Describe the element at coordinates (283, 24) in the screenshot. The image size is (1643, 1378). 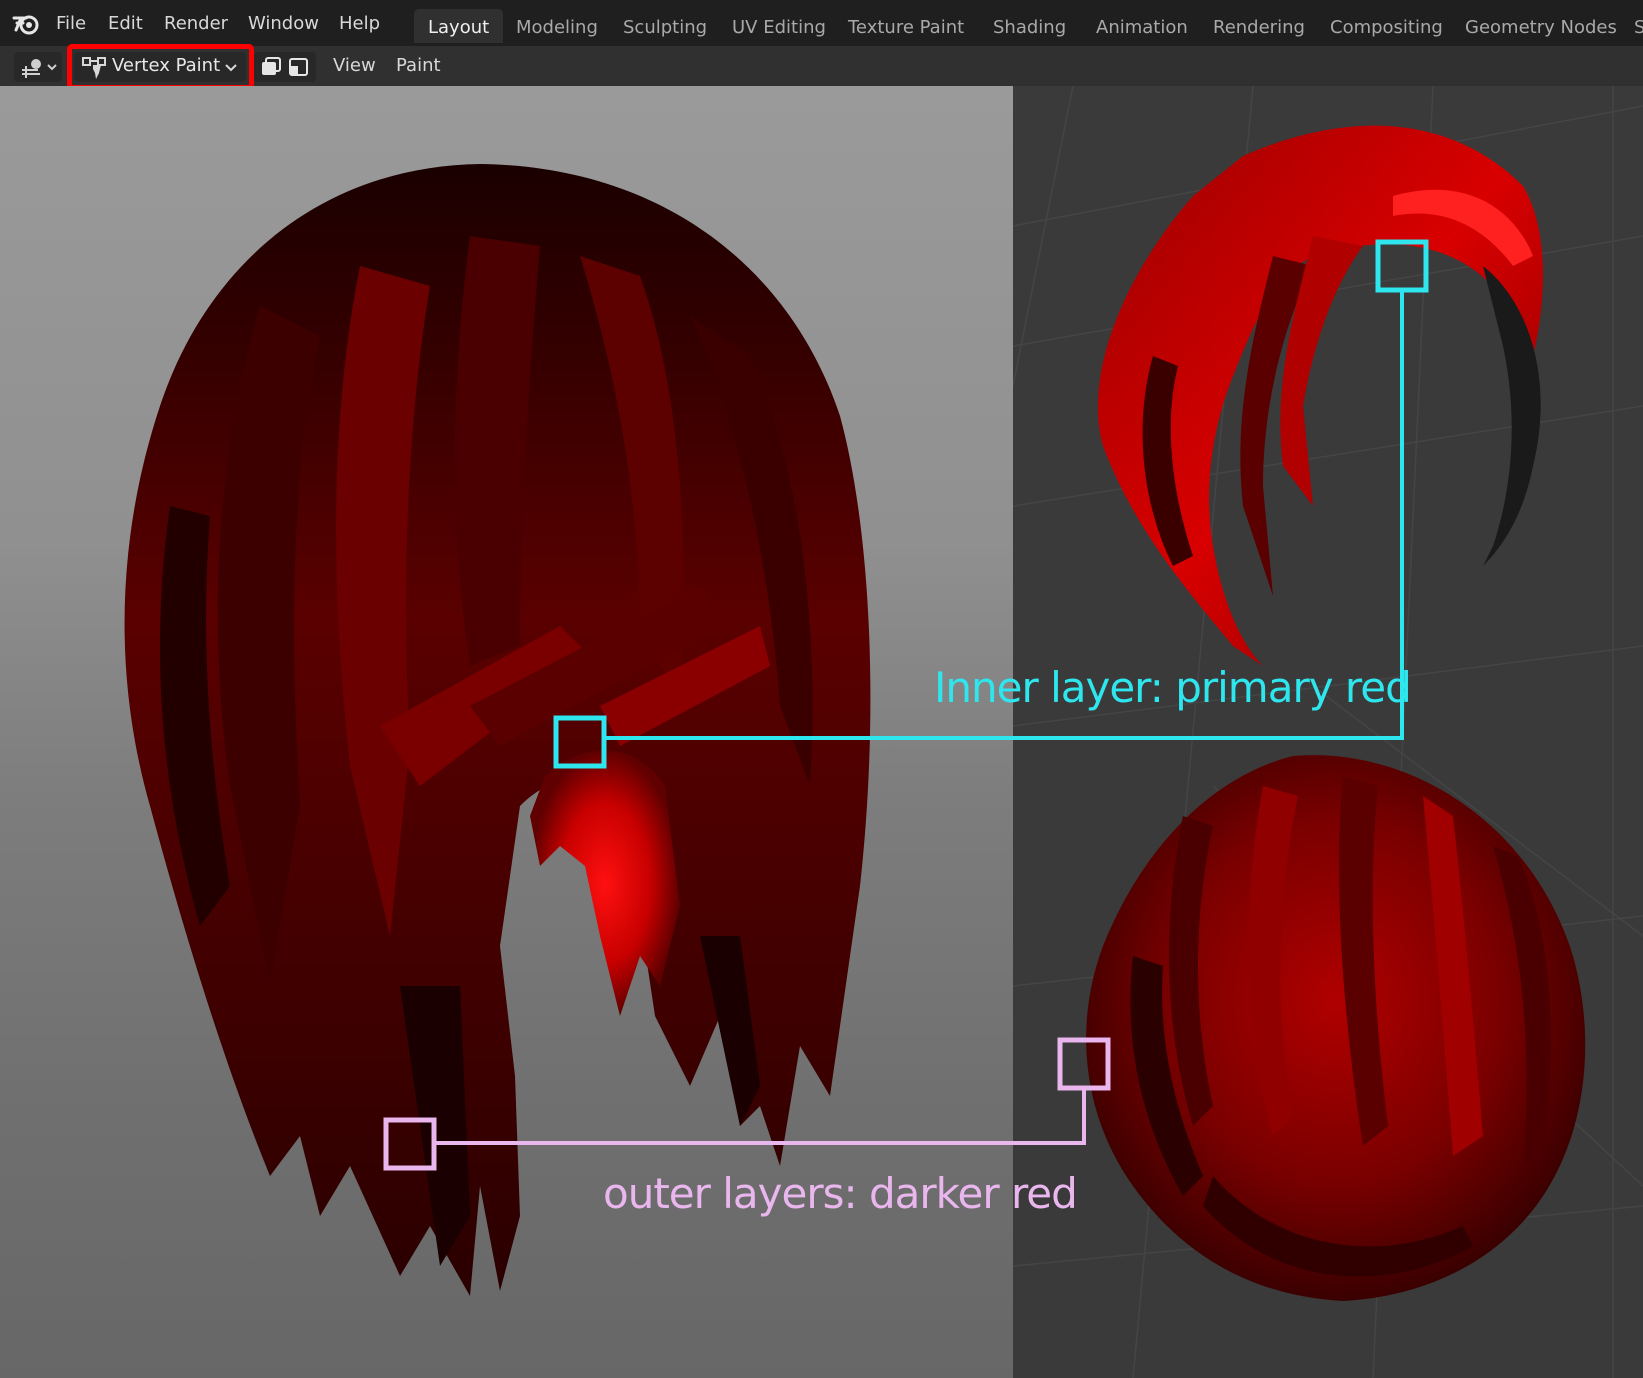
I see `menu-window: Window` at that location.